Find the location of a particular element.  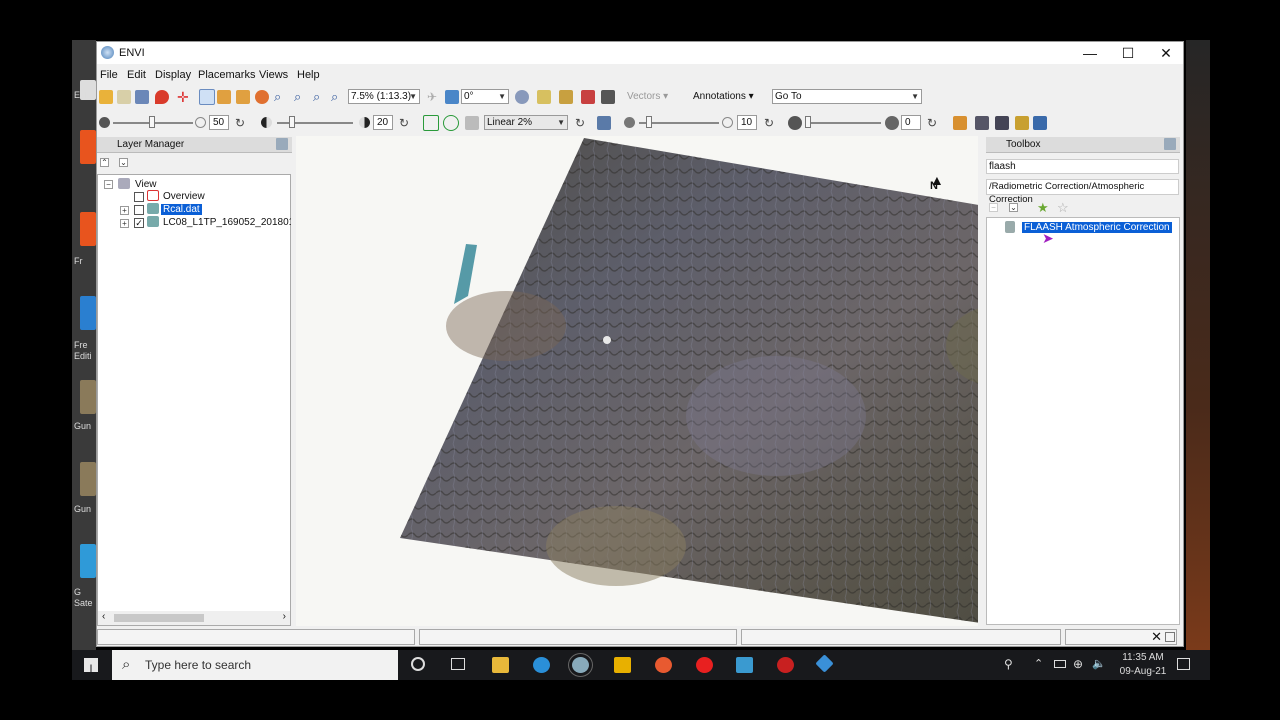

open-file-icon is located at coordinates (106, 97).